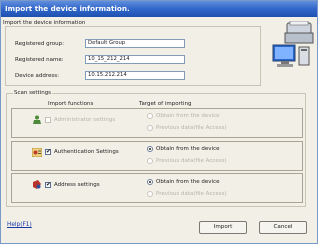 The height and width of the screenshot is (244, 320). I want to click on address-obtain-radio, so click(150, 182).